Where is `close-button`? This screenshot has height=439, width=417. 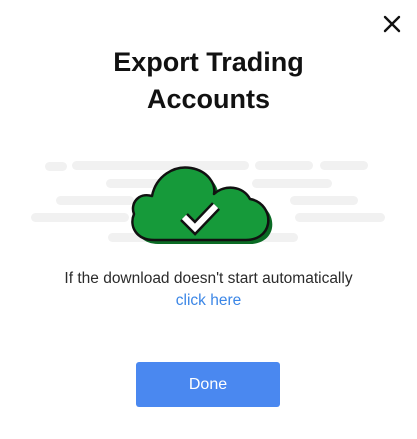
close-button is located at coordinates (392, 24).